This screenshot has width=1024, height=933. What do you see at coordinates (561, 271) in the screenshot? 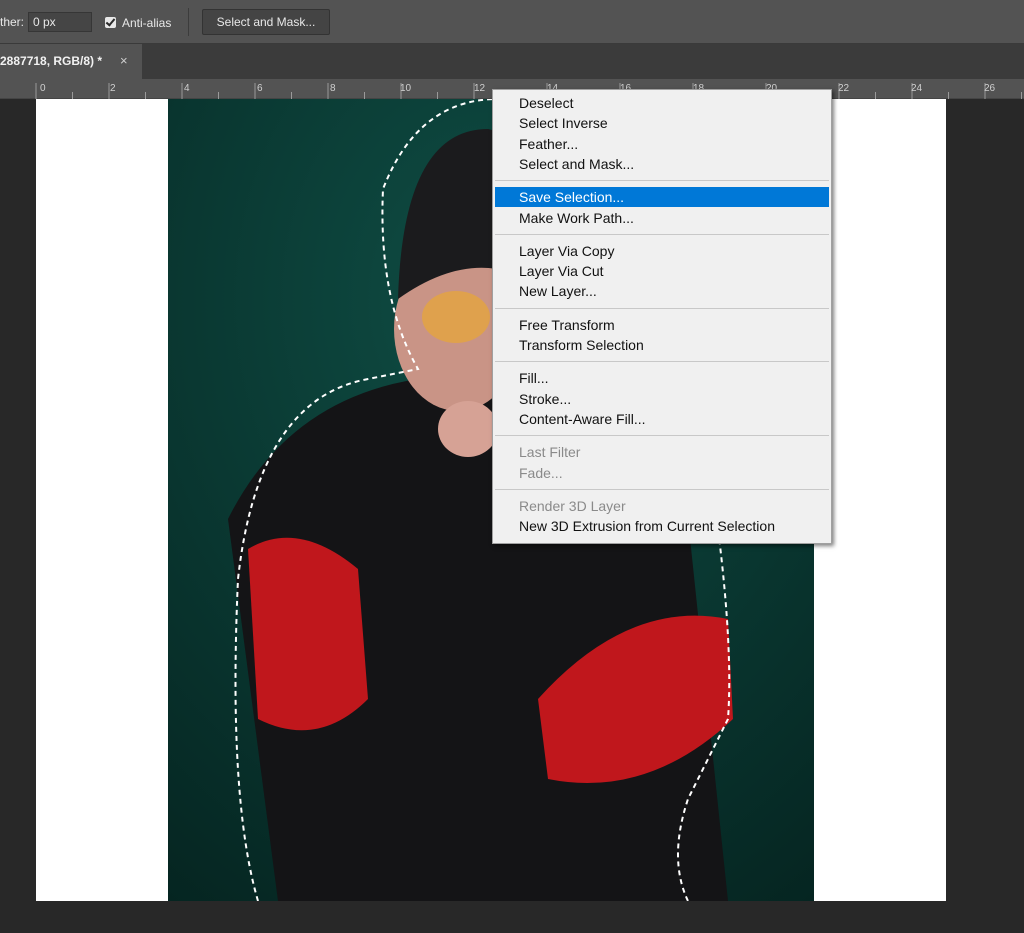
I see `menu-item-label: Layer Via Cut` at bounding box center [561, 271].